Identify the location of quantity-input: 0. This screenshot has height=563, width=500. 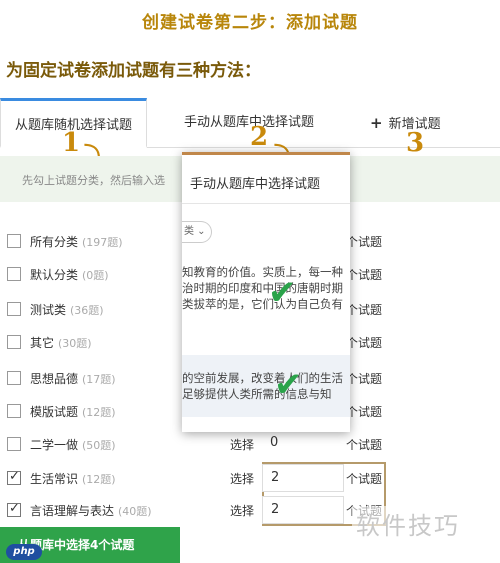
(303, 444).